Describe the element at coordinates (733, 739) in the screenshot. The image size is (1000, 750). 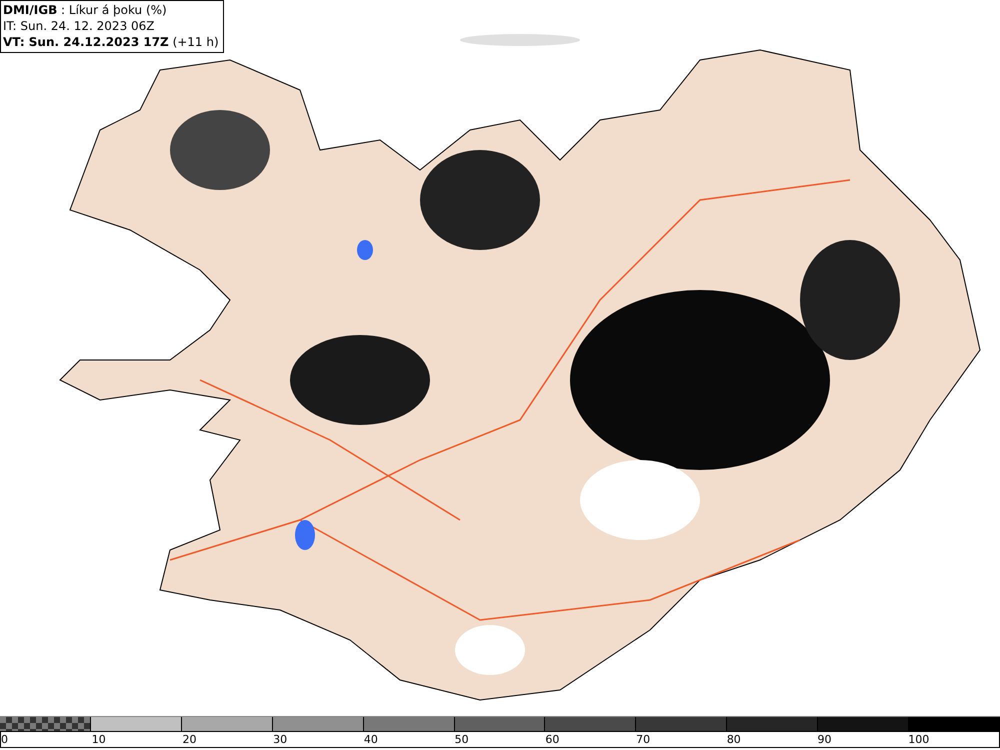
I see `legend-label: 80` at that location.